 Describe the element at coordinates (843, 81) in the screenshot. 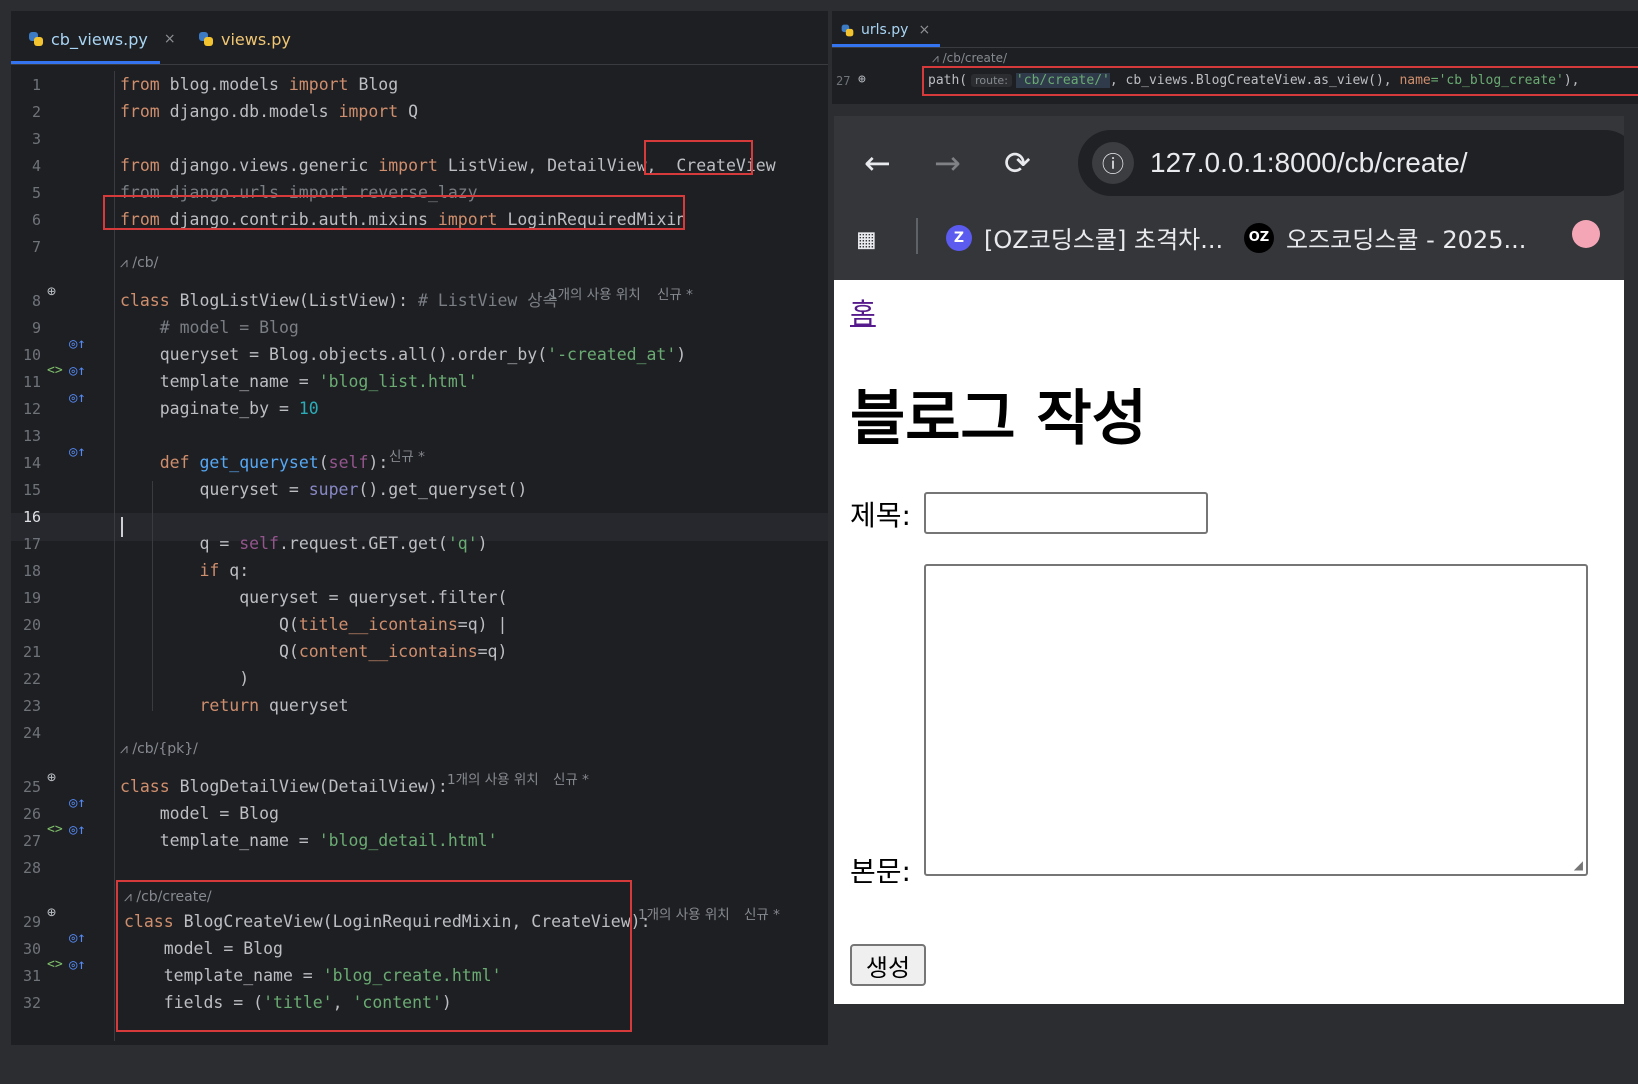

I see `line-number: 27` at that location.